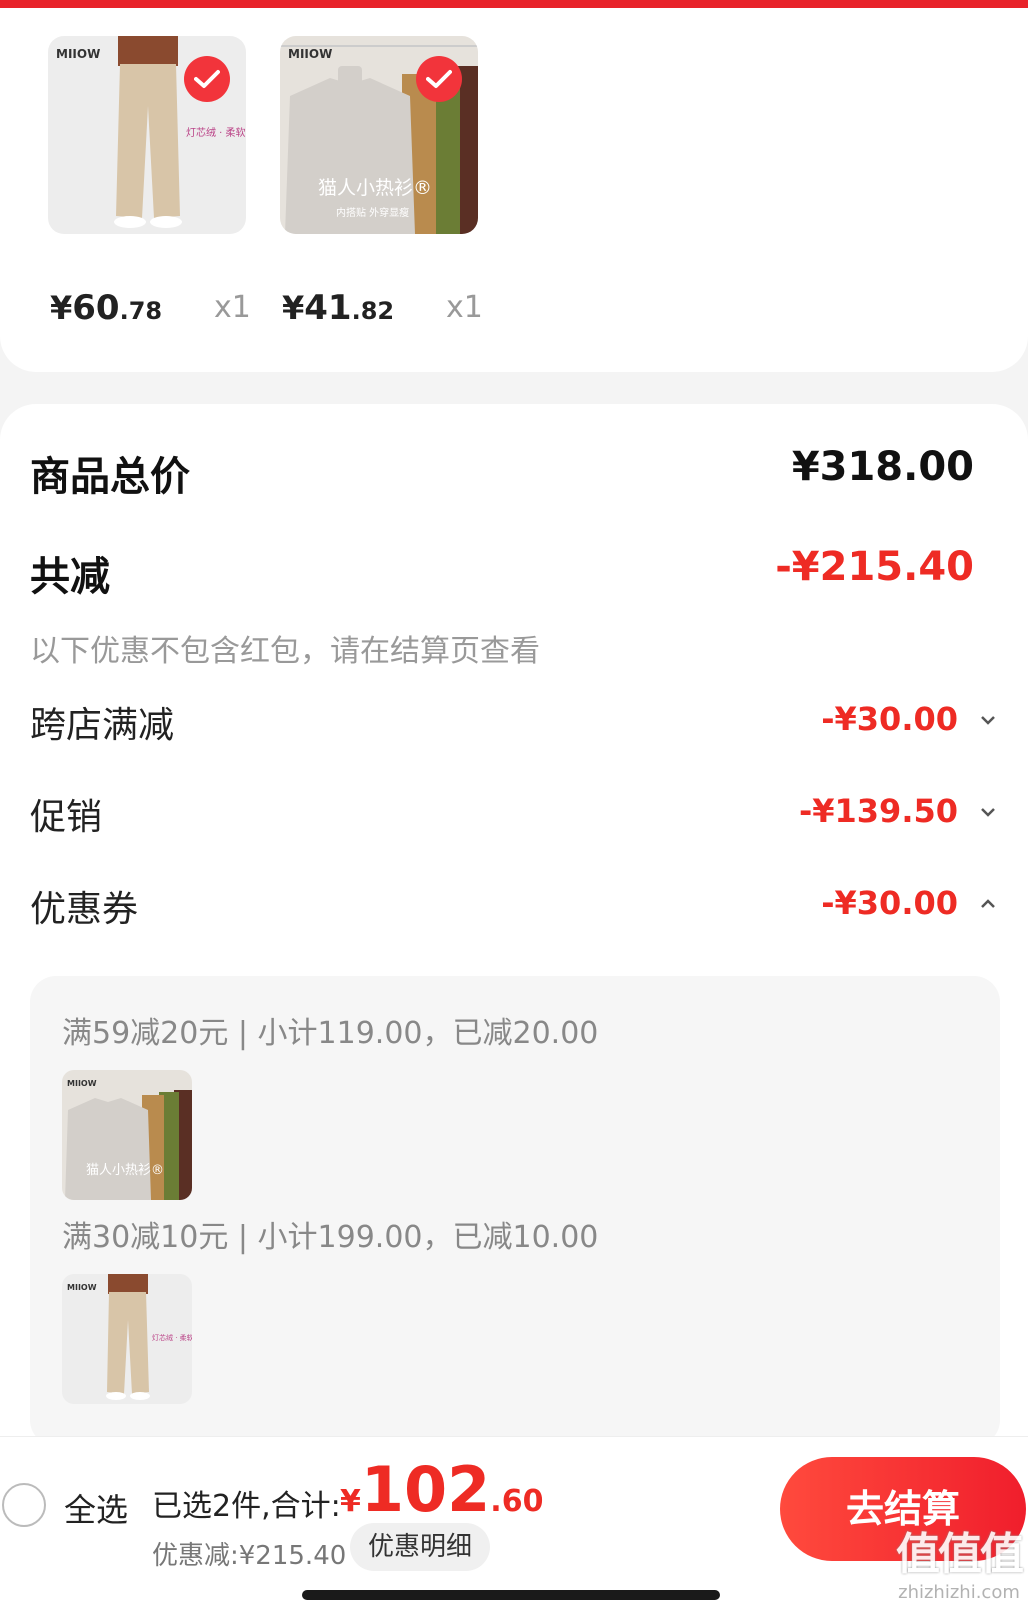 This screenshot has width=1028, height=1607. I want to click on product-item: MIIOW 猫人小热衫® 内搭贴 外穿显瘦 ¥41.82 x1, so click(381, 182).